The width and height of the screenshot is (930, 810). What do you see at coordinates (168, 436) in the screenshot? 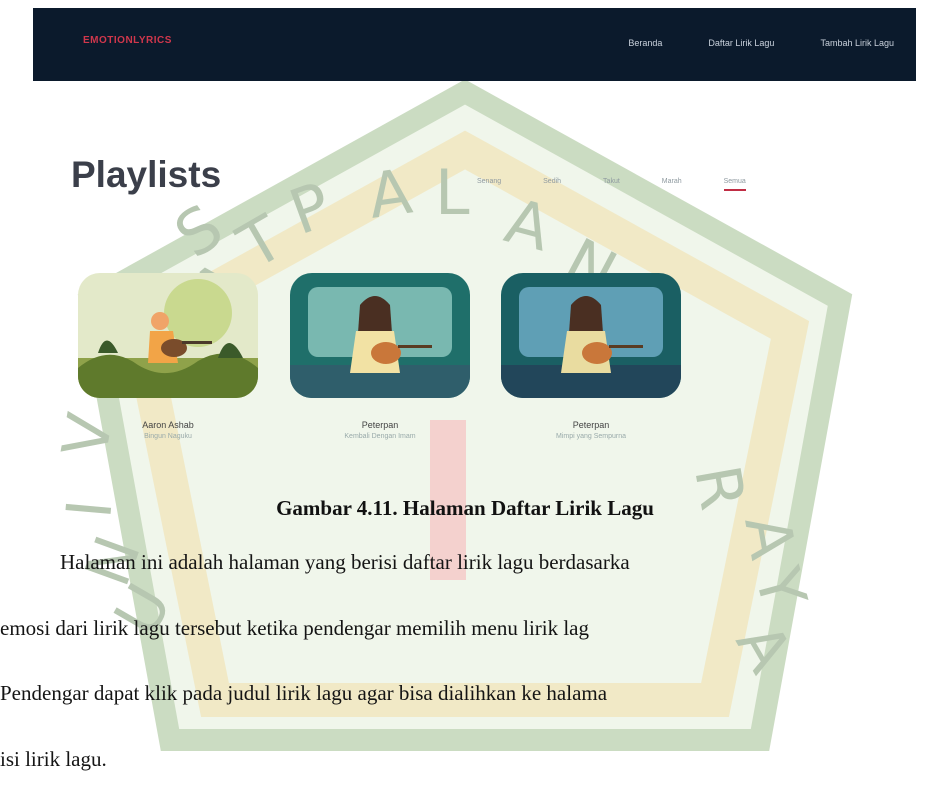
I see `card-subtitle: Bingun Naguku` at bounding box center [168, 436].